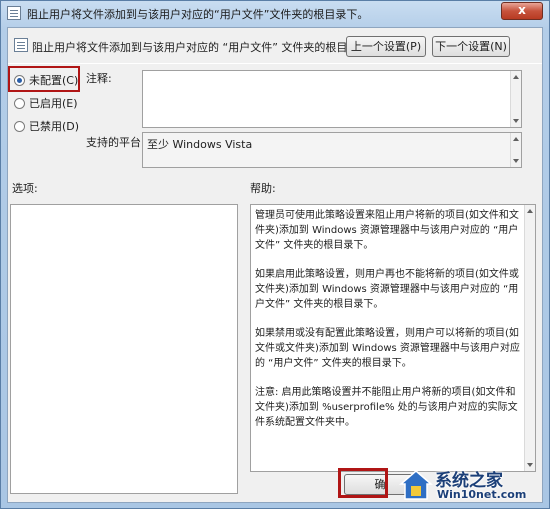 This screenshot has height=509, width=550. Describe the element at coordinates (482, 494) in the screenshot. I see `watermark-url: Win10net.com` at that location.